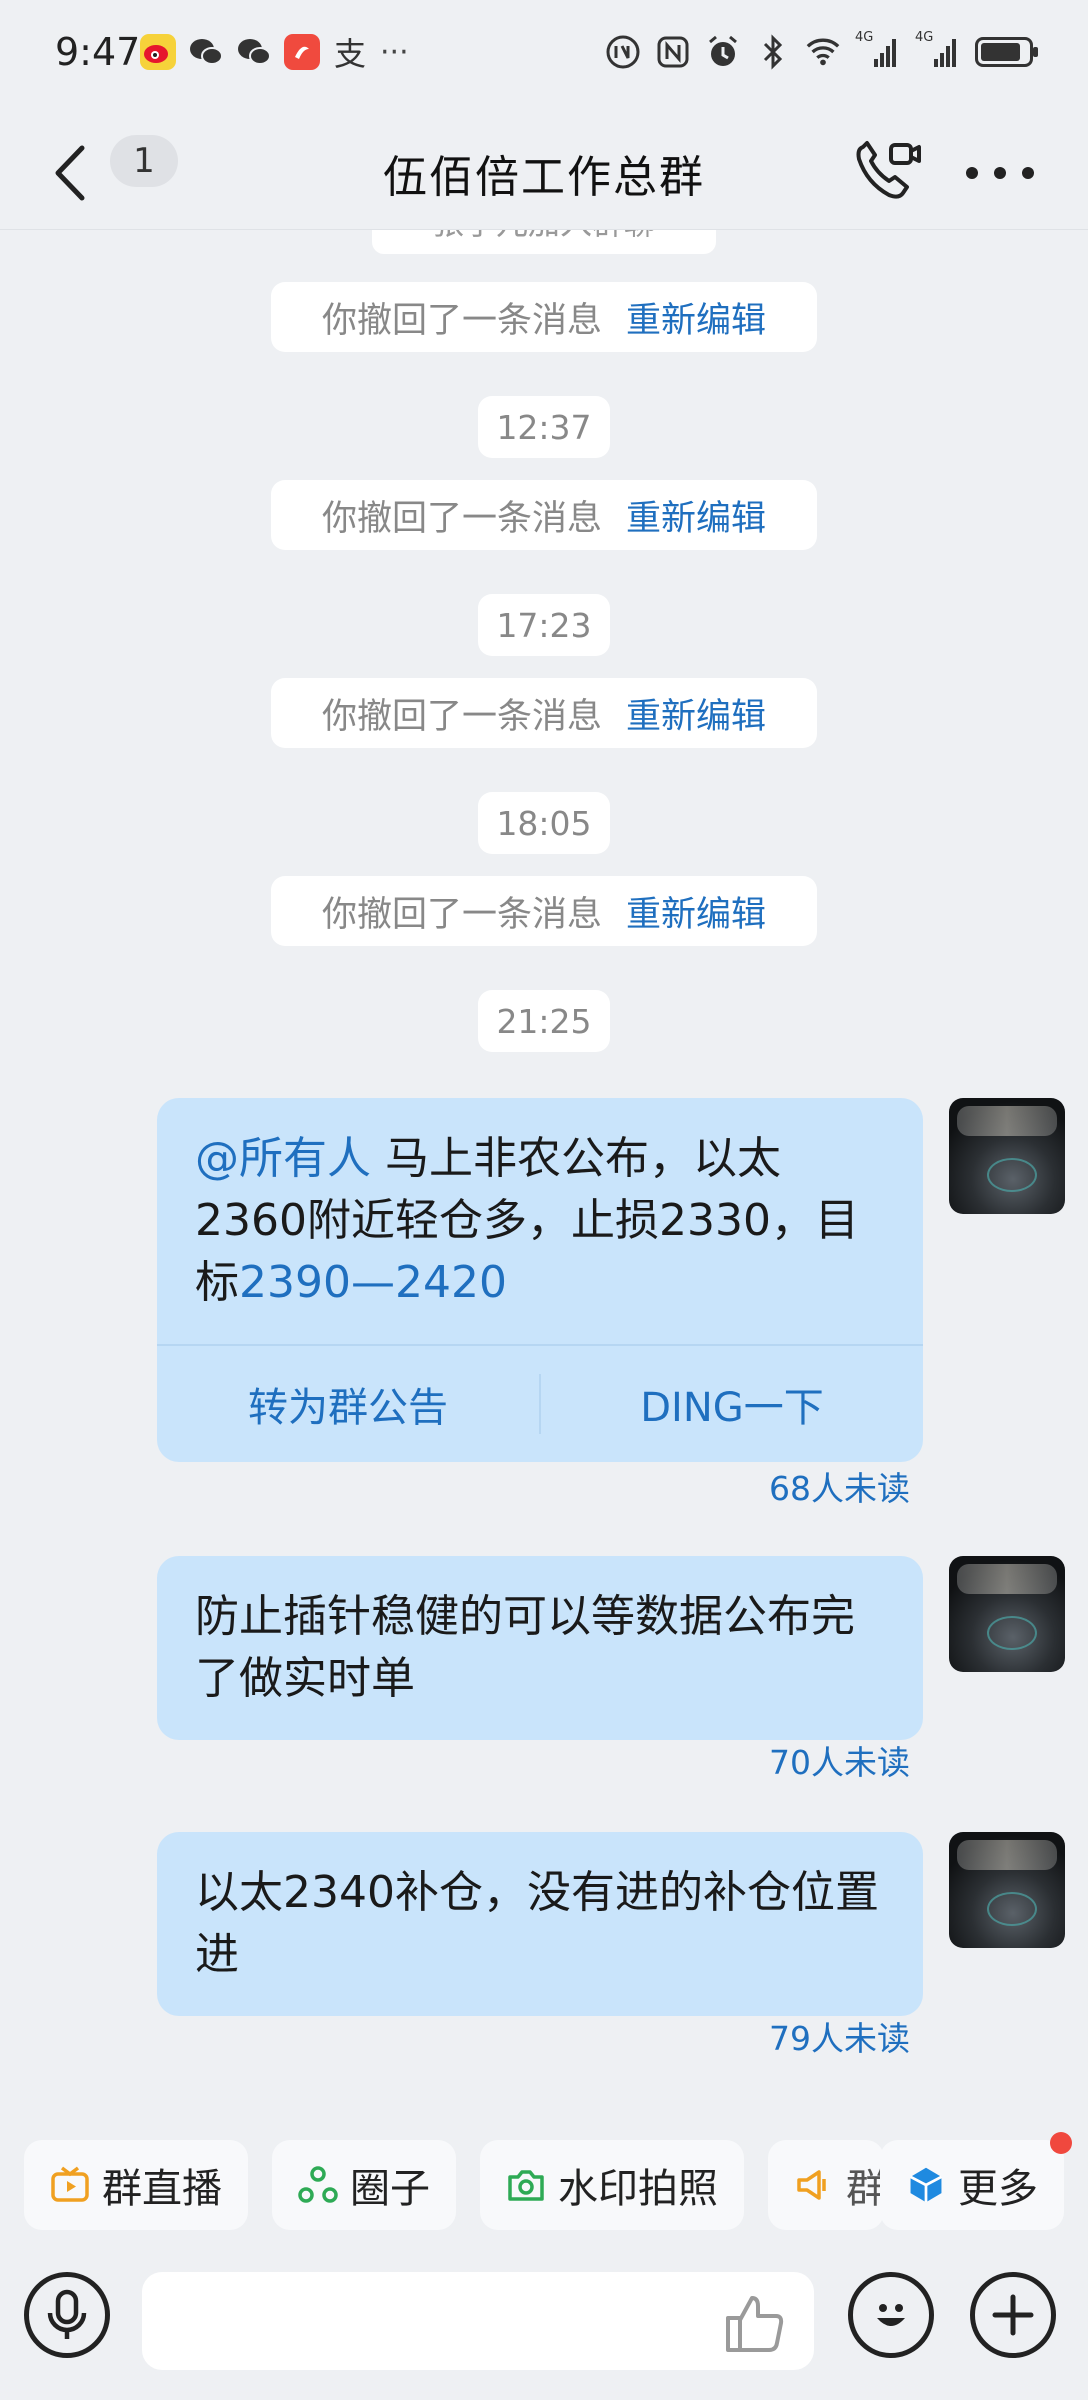 The height and width of the screenshot is (2400, 1088). What do you see at coordinates (544, 242) in the screenshot?
I see `system-notice: 张子兀加入群聊` at bounding box center [544, 242].